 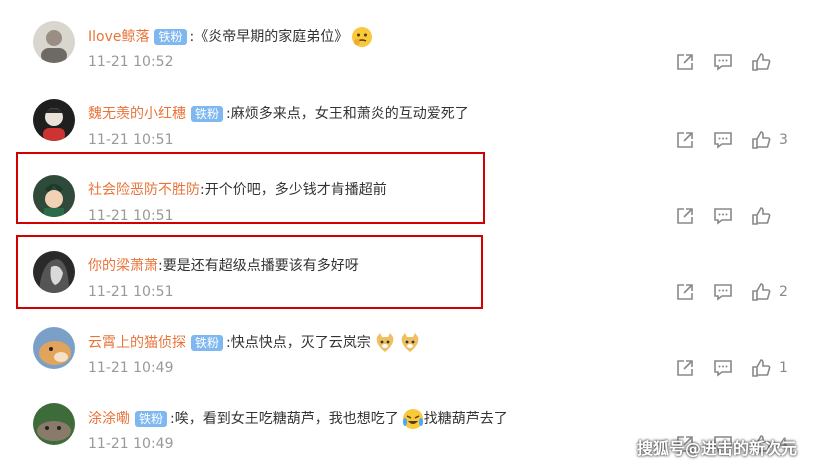 What do you see at coordinates (131, 62) in the screenshot?
I see `timestamp: 11-21 10:52` at bounding box center [131, 62].